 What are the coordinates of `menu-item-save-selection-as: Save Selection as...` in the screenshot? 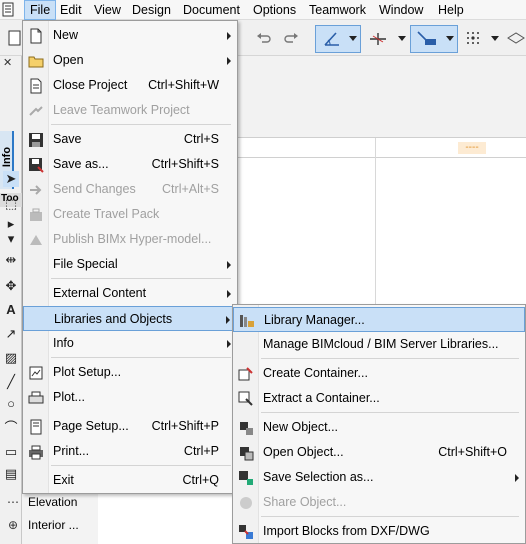 It's located at (379, 477).